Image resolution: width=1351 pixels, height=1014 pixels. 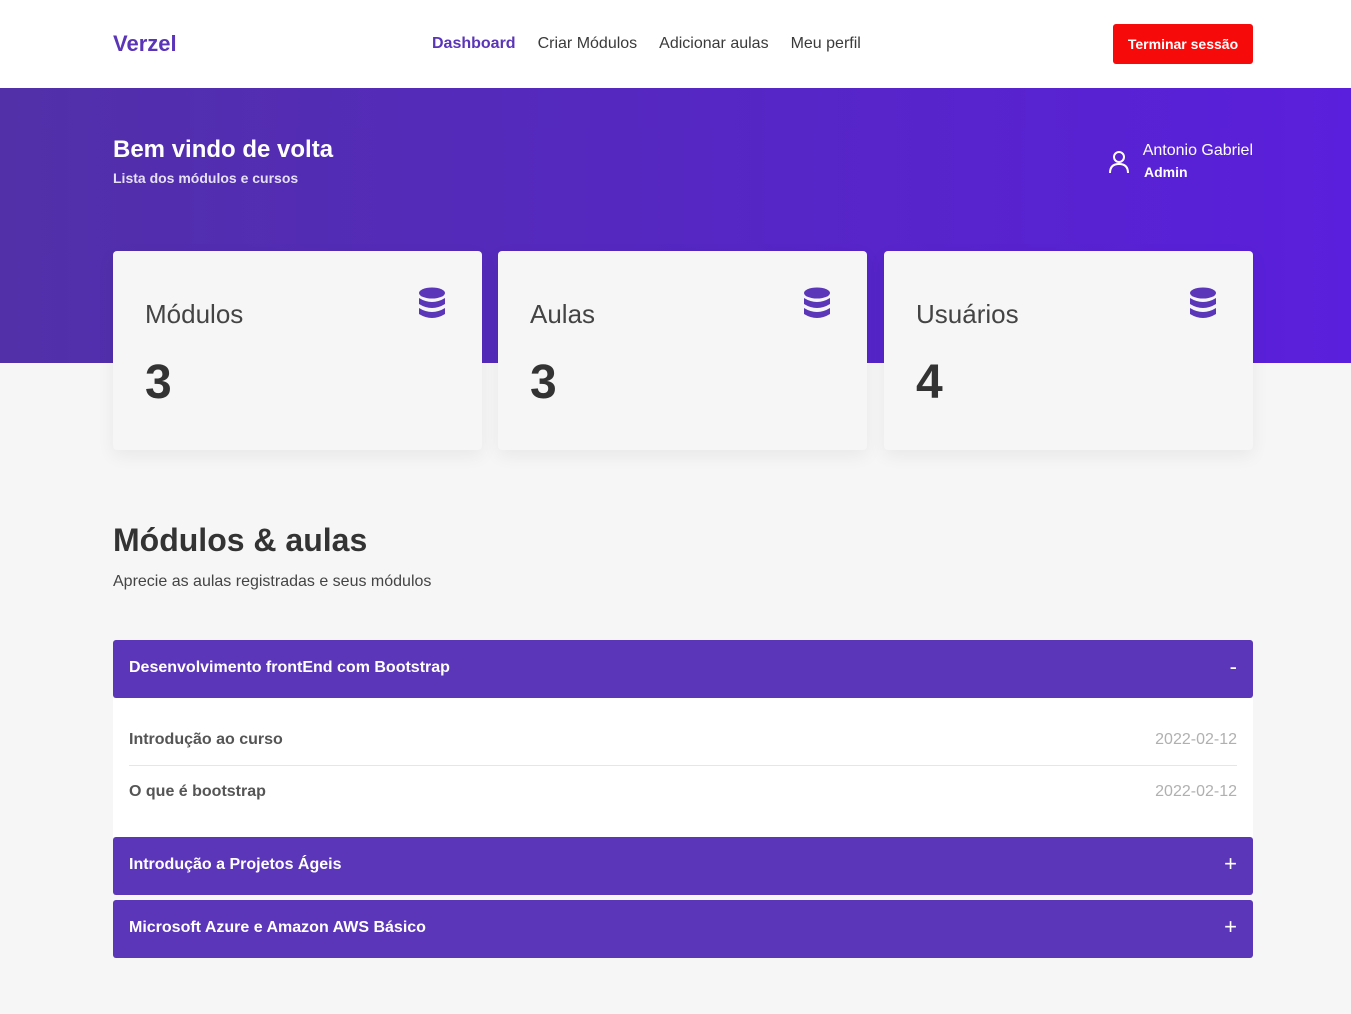 I want to click on nav-link-meu-perfil: Meu perfil, so click(x=826, y=44).